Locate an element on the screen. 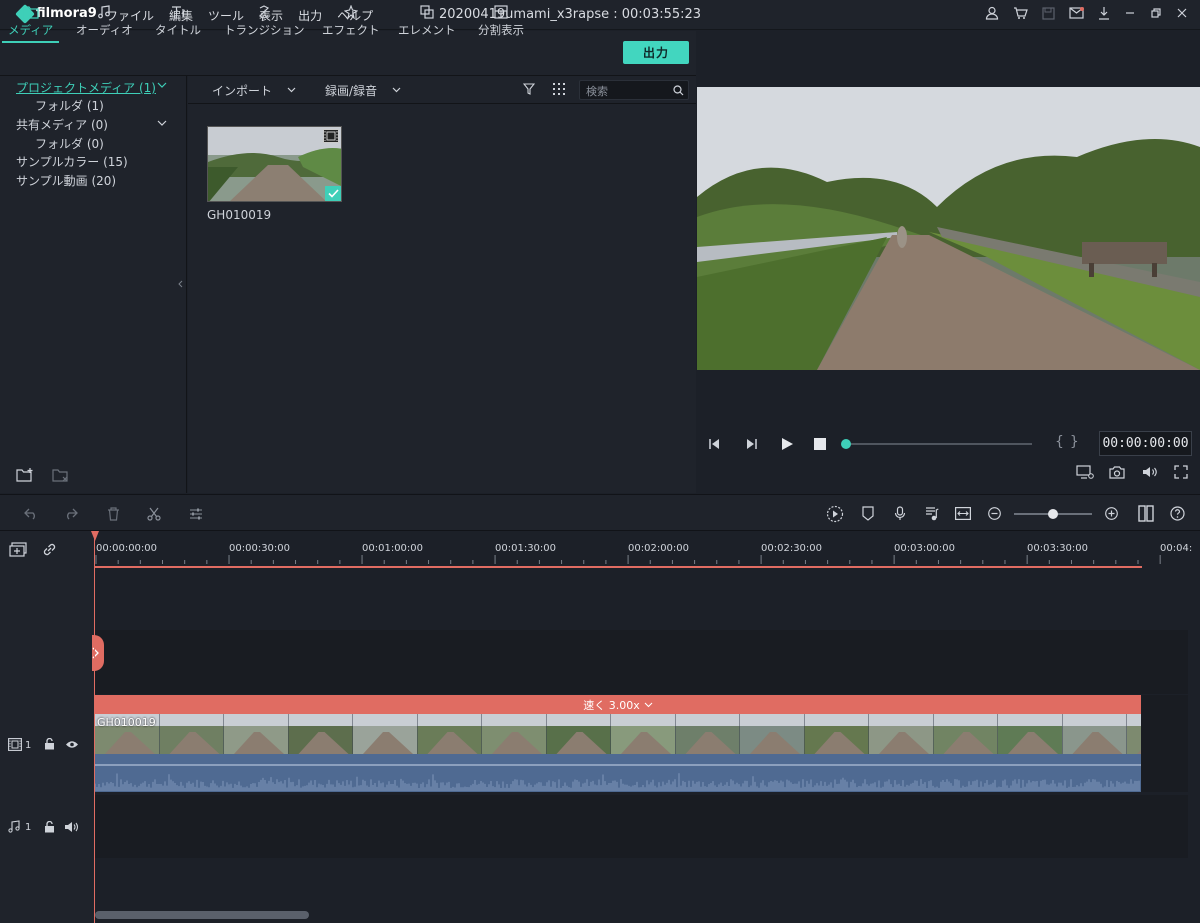  stop-icon is located at coordinates (820, 444).